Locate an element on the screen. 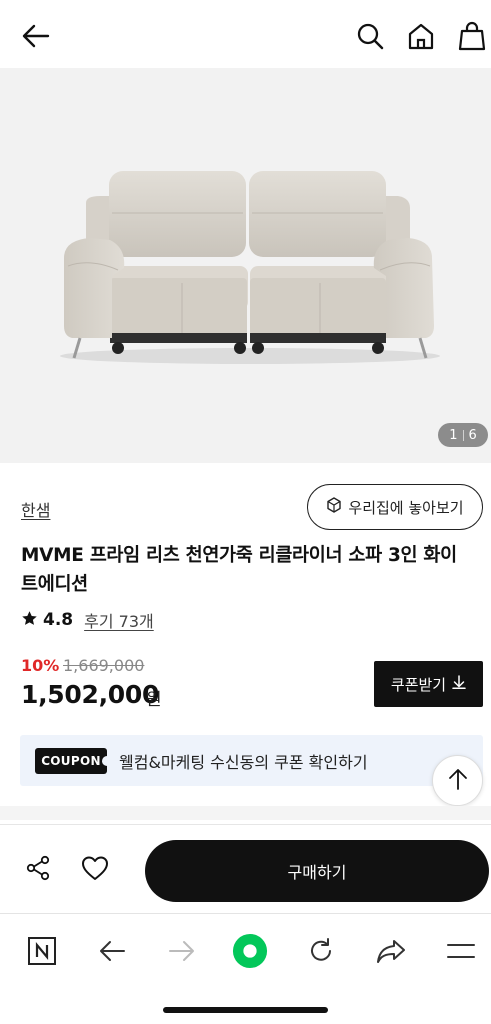  home-indicator is located at coordinates (245, 1010).